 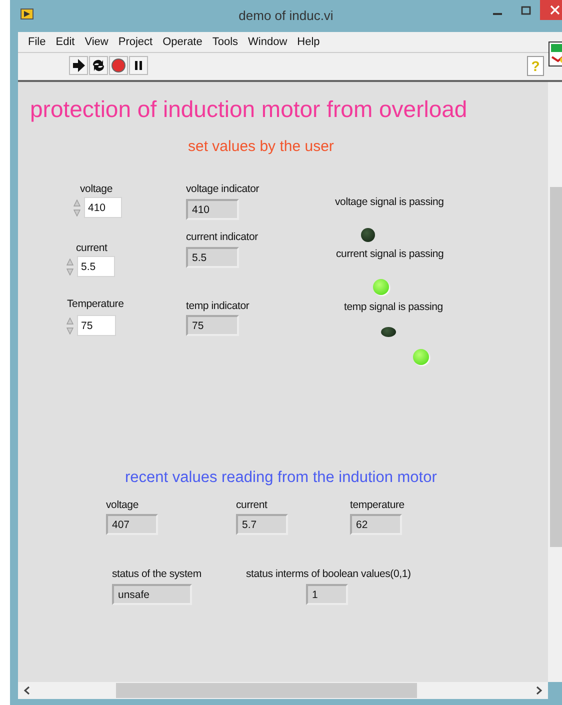 What do you see at coordinates (283, 690) in the screenshot?
I see `horizontal-scrollbar` at bounding box center [283, 690].